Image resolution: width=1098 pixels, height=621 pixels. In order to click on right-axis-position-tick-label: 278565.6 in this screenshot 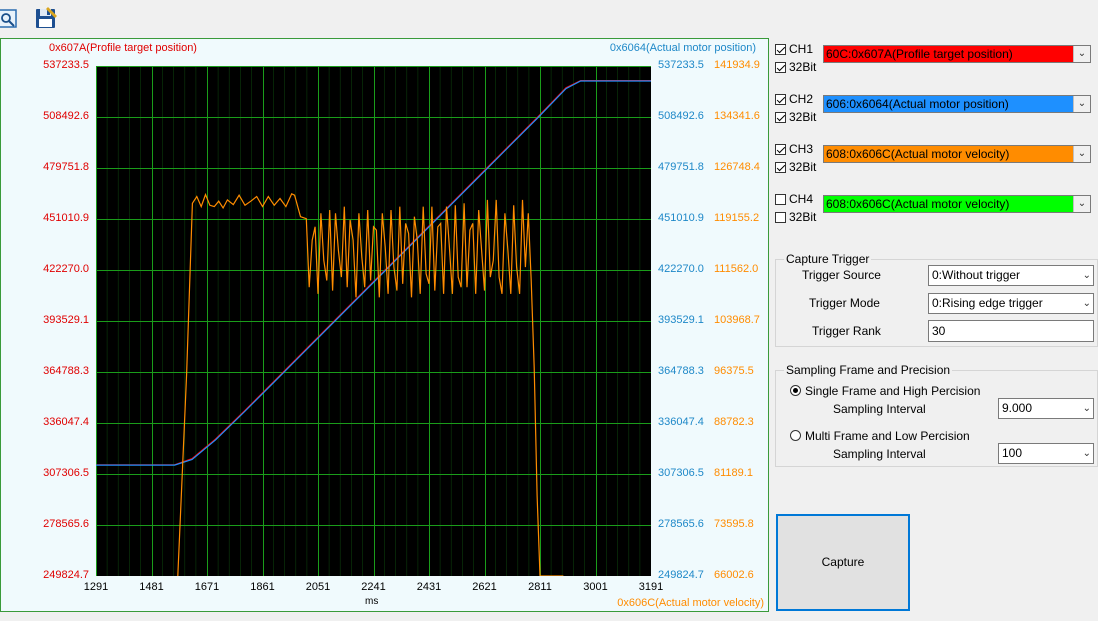, I will do `click(681, 524)`.